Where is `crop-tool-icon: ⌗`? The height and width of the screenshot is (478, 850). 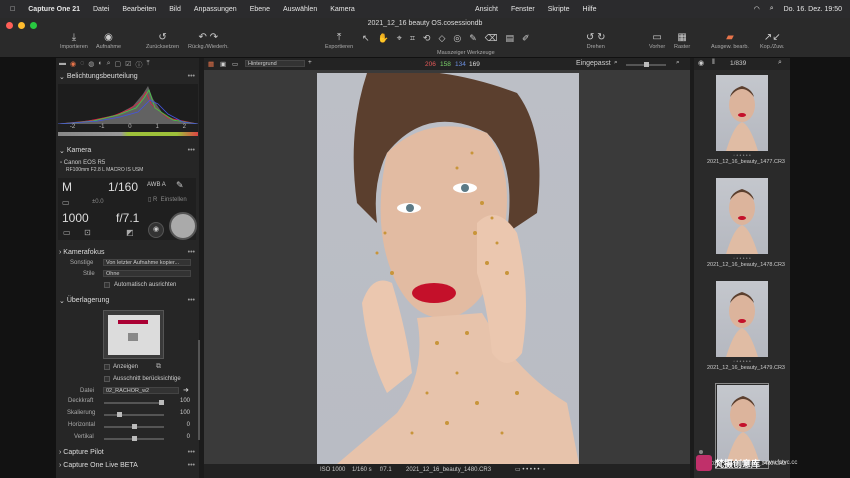
crop-tool-icon: ⌗ is located at coordinates (412, 38).